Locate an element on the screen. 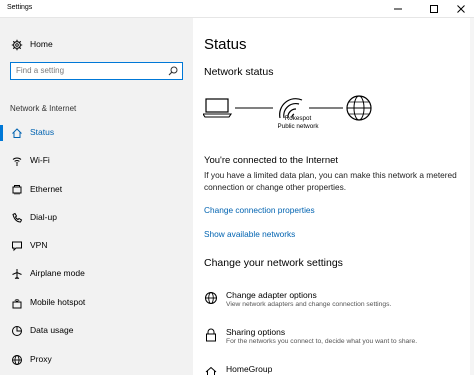 Image resolution: width=474 pixels, height=375 pixels. data-usage-icon is located at coordinates (17, 331).